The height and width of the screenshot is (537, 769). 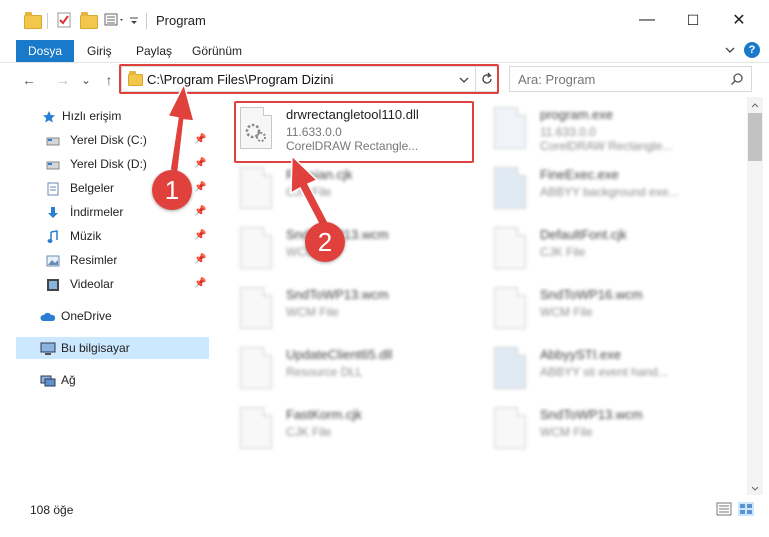 I want to click on item-count: 108 öğe, so click(x=52, y=510).